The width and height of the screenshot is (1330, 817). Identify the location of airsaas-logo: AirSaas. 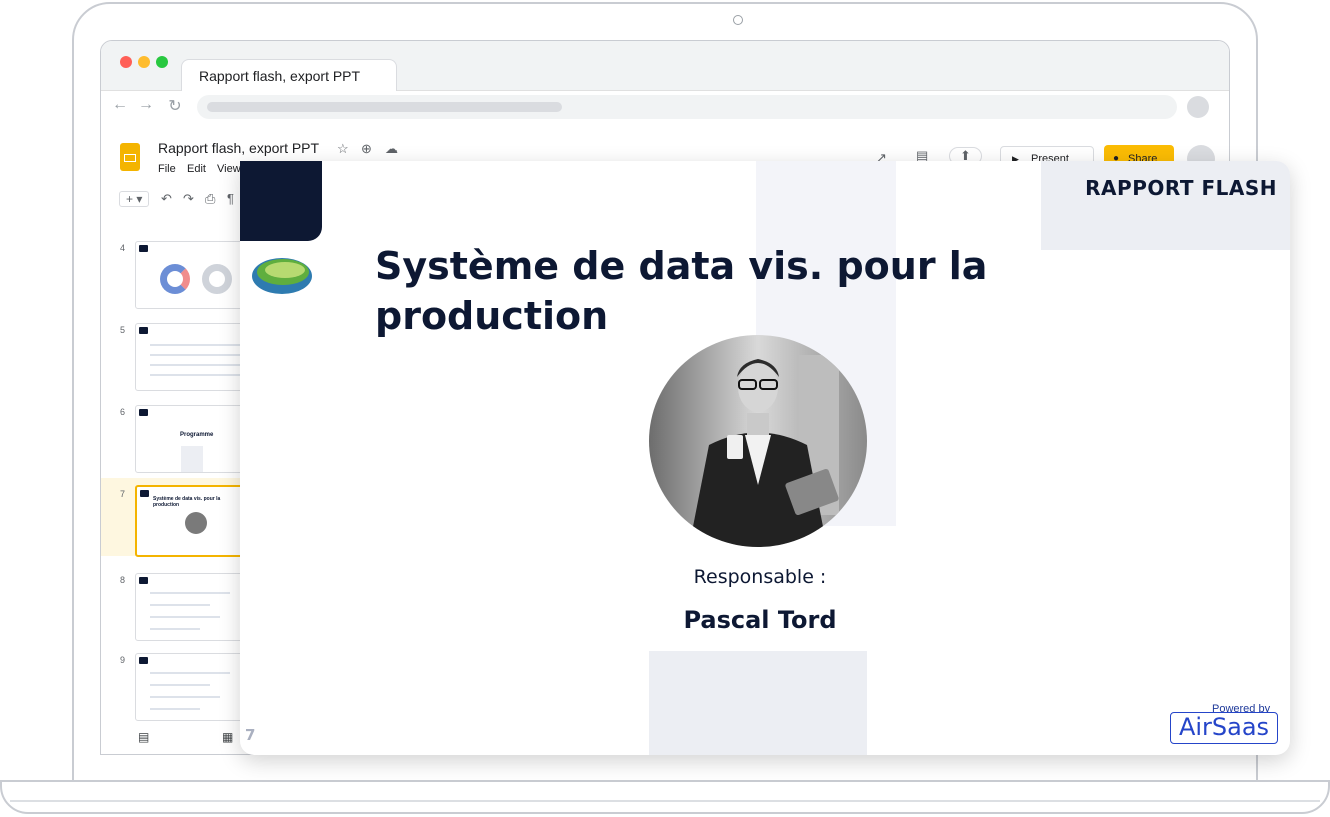
(1224, 728).